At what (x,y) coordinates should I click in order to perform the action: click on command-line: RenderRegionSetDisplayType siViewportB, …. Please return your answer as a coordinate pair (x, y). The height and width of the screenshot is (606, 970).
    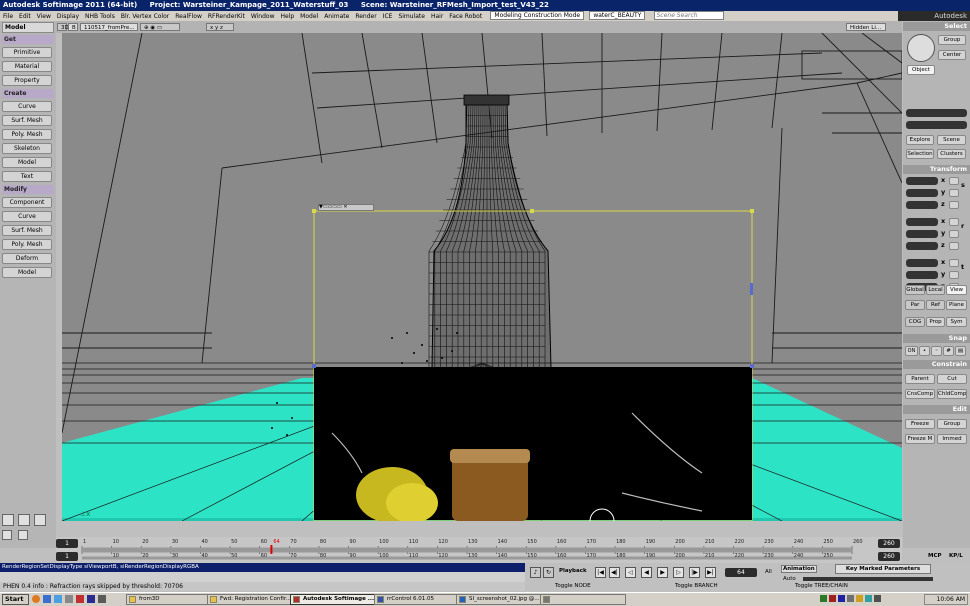
    Looking at the image, I should click on (262, 567).